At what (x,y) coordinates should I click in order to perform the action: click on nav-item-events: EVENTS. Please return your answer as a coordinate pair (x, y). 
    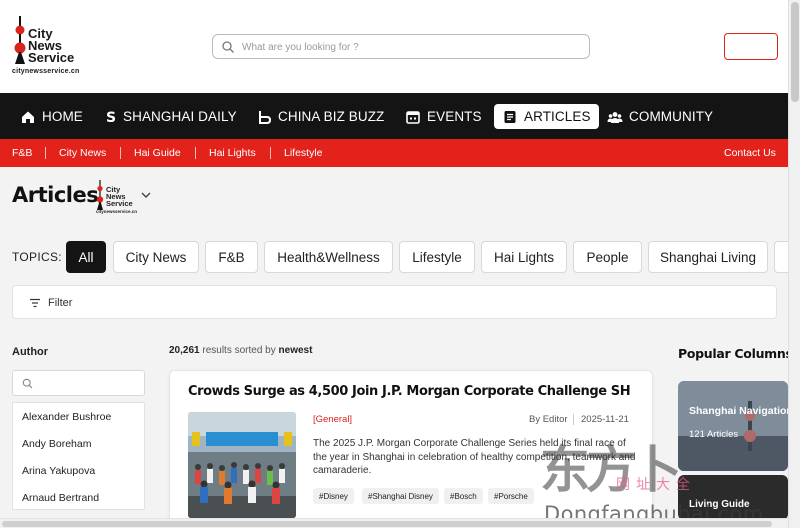
    Looking at the image, I should click on (443, 116).